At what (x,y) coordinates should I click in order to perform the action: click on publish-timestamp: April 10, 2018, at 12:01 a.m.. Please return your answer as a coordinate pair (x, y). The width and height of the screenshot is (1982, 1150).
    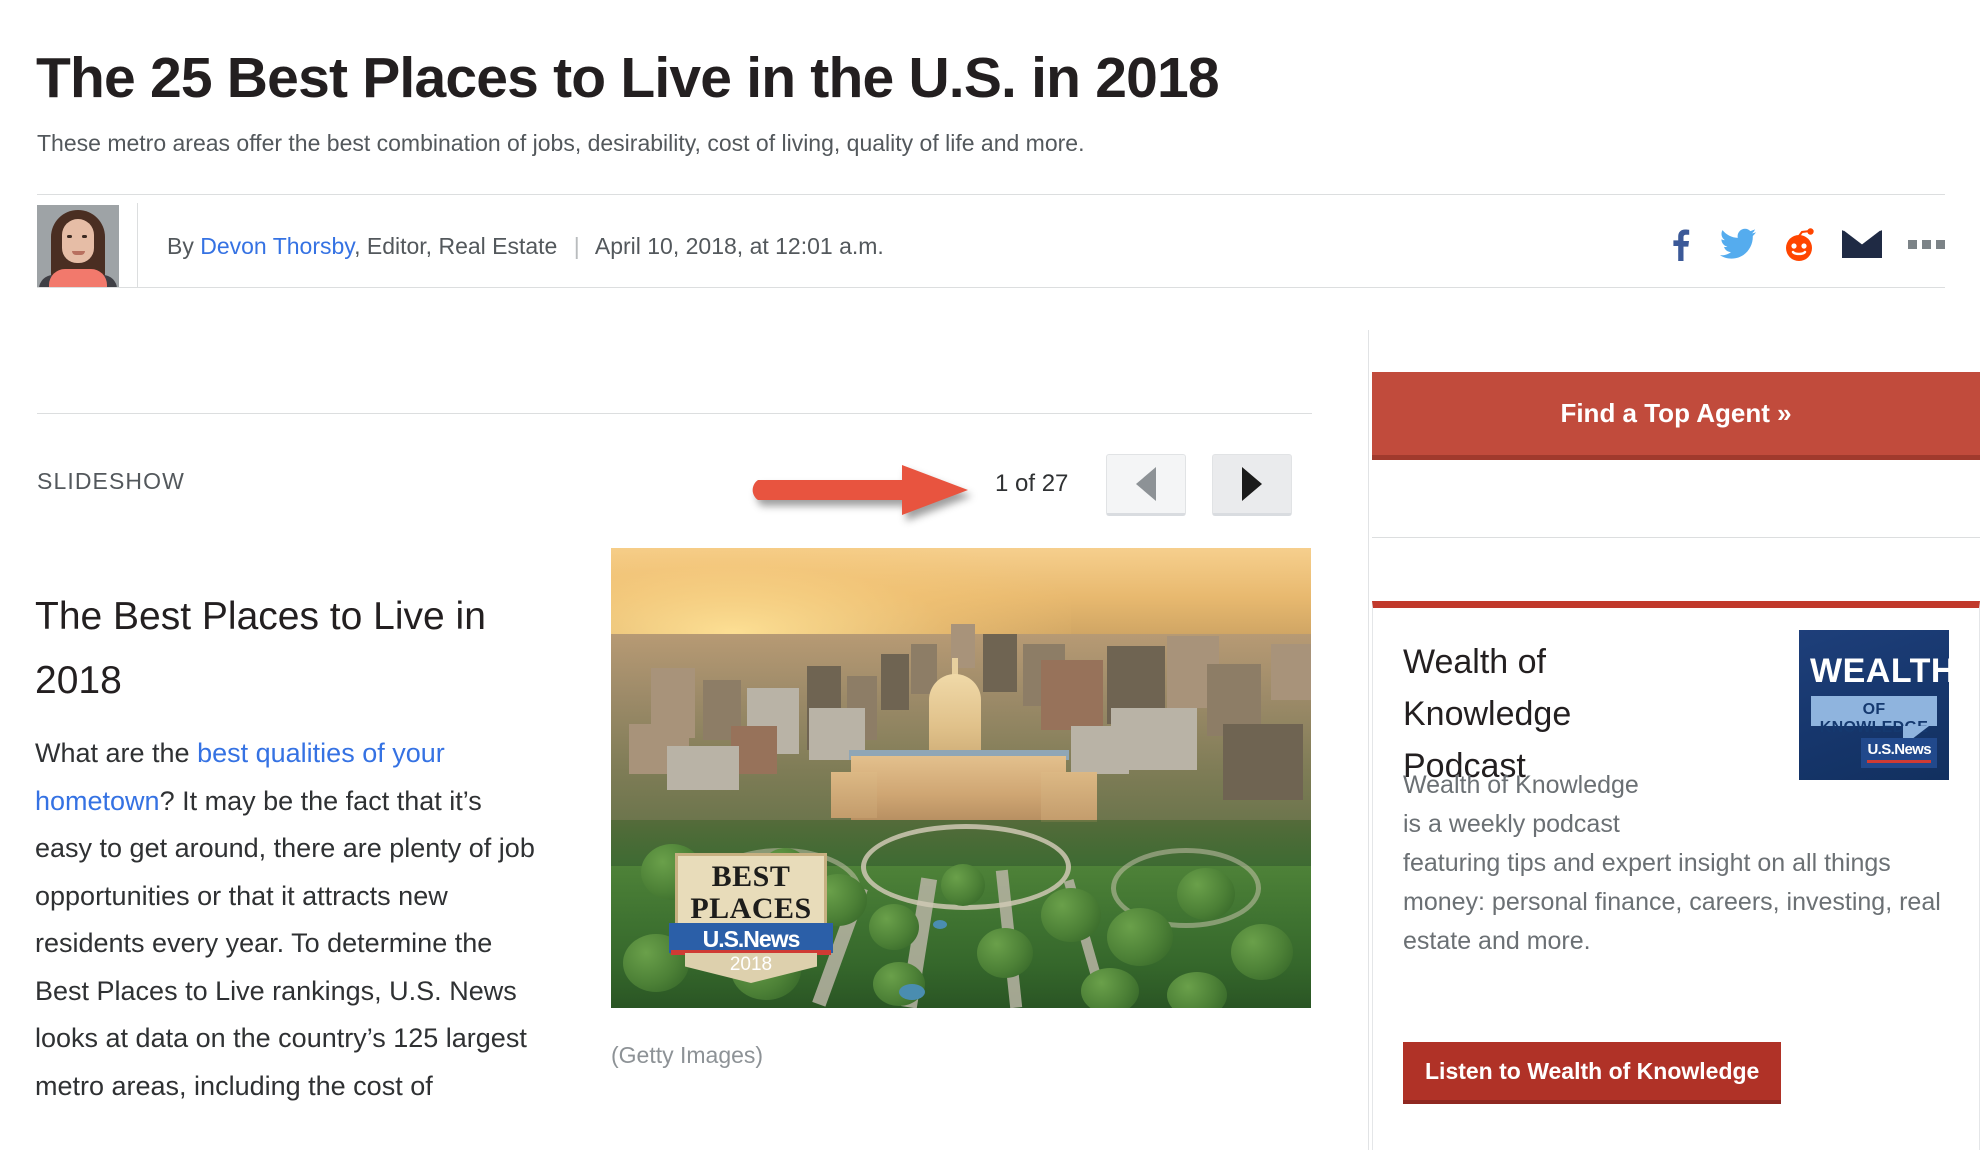
    Looking at the image, I should click on (739, 246).